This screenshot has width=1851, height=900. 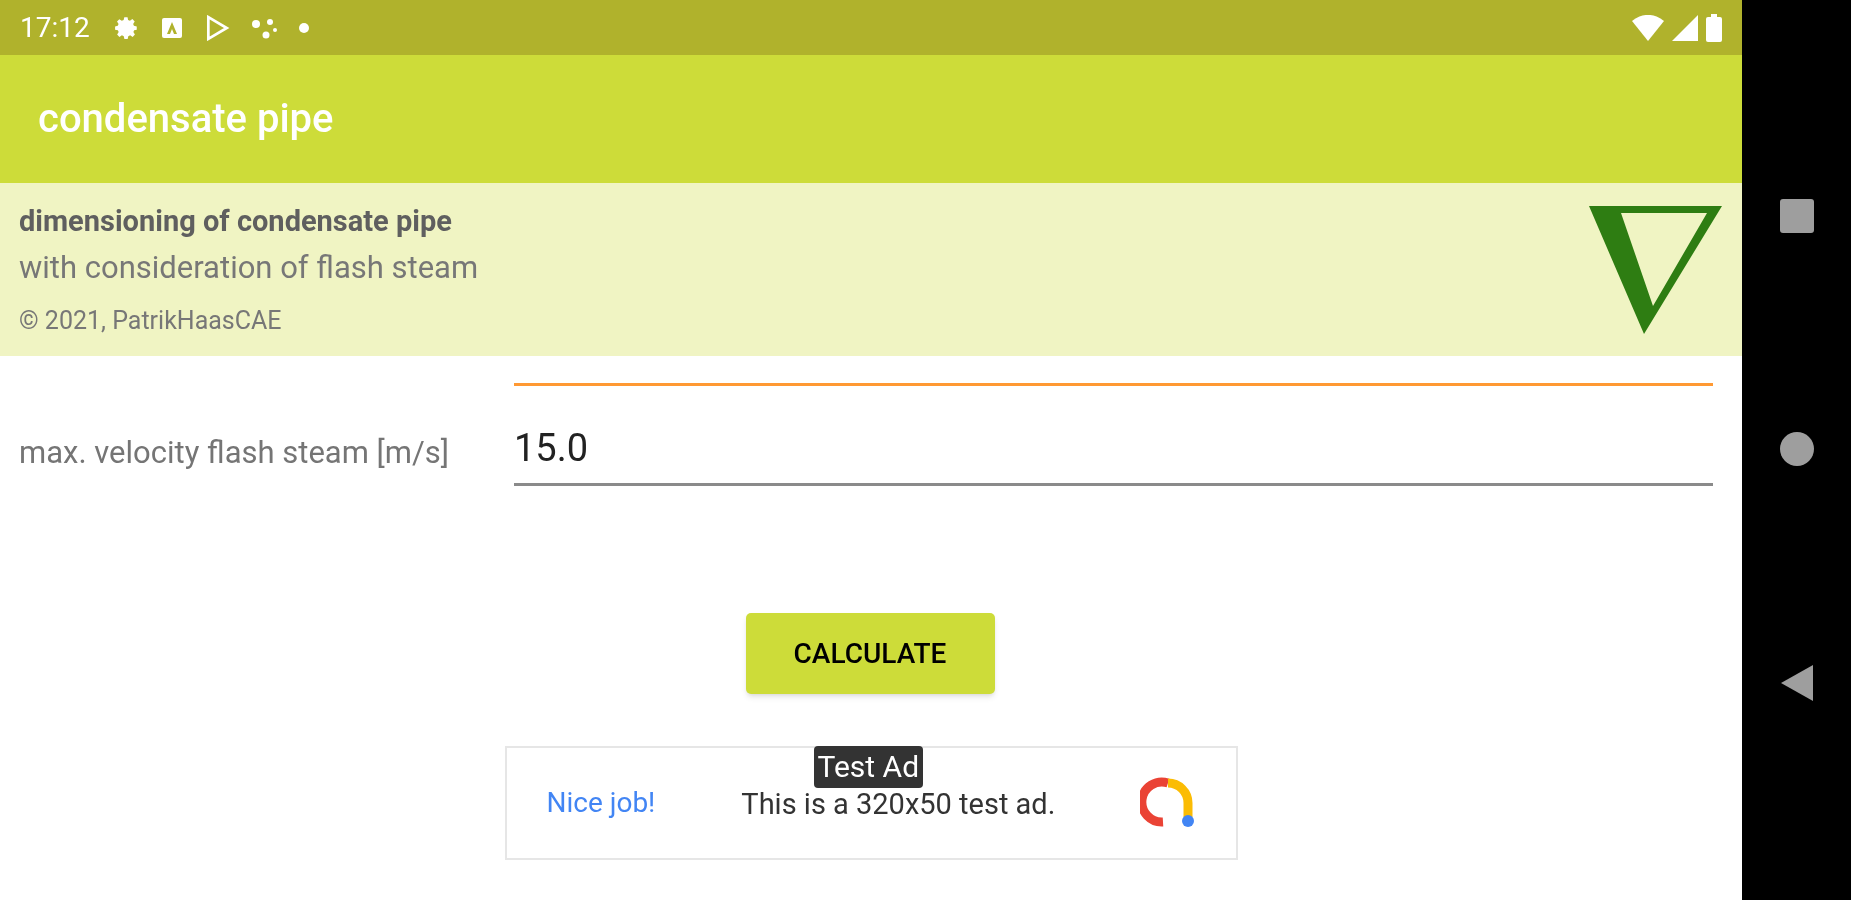 I want to click on wifi-icon, so click(x=1648, y=27).